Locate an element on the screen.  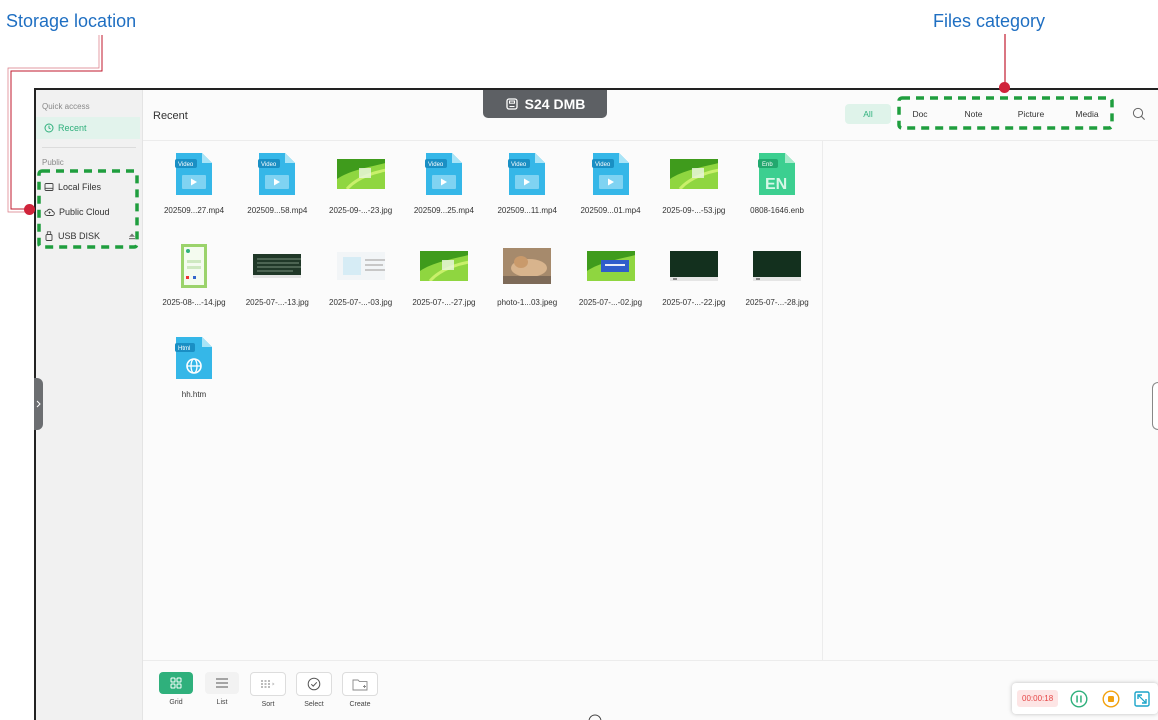
storage-highlight-box is located at coordinates (88, 209).